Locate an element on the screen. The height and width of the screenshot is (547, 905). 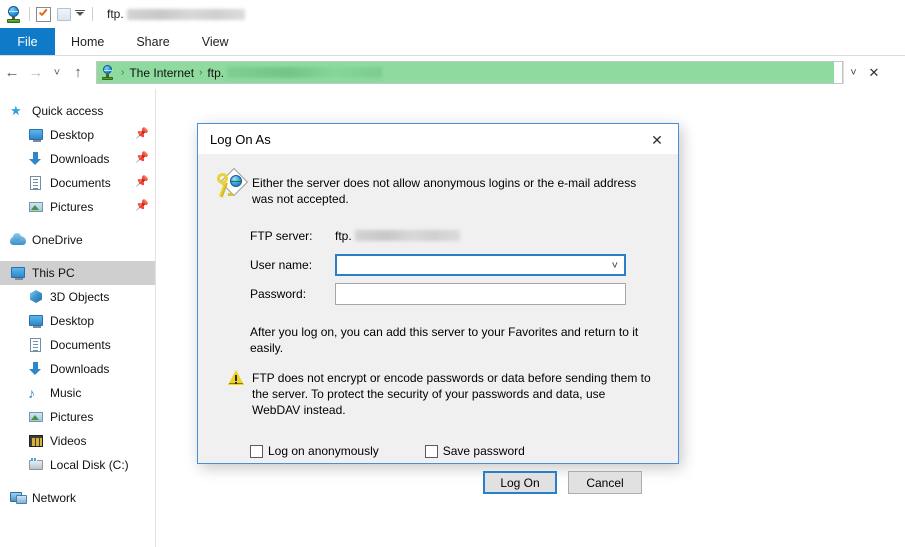
sidebar-item-label: Videos is located at coordinates (68, 441).